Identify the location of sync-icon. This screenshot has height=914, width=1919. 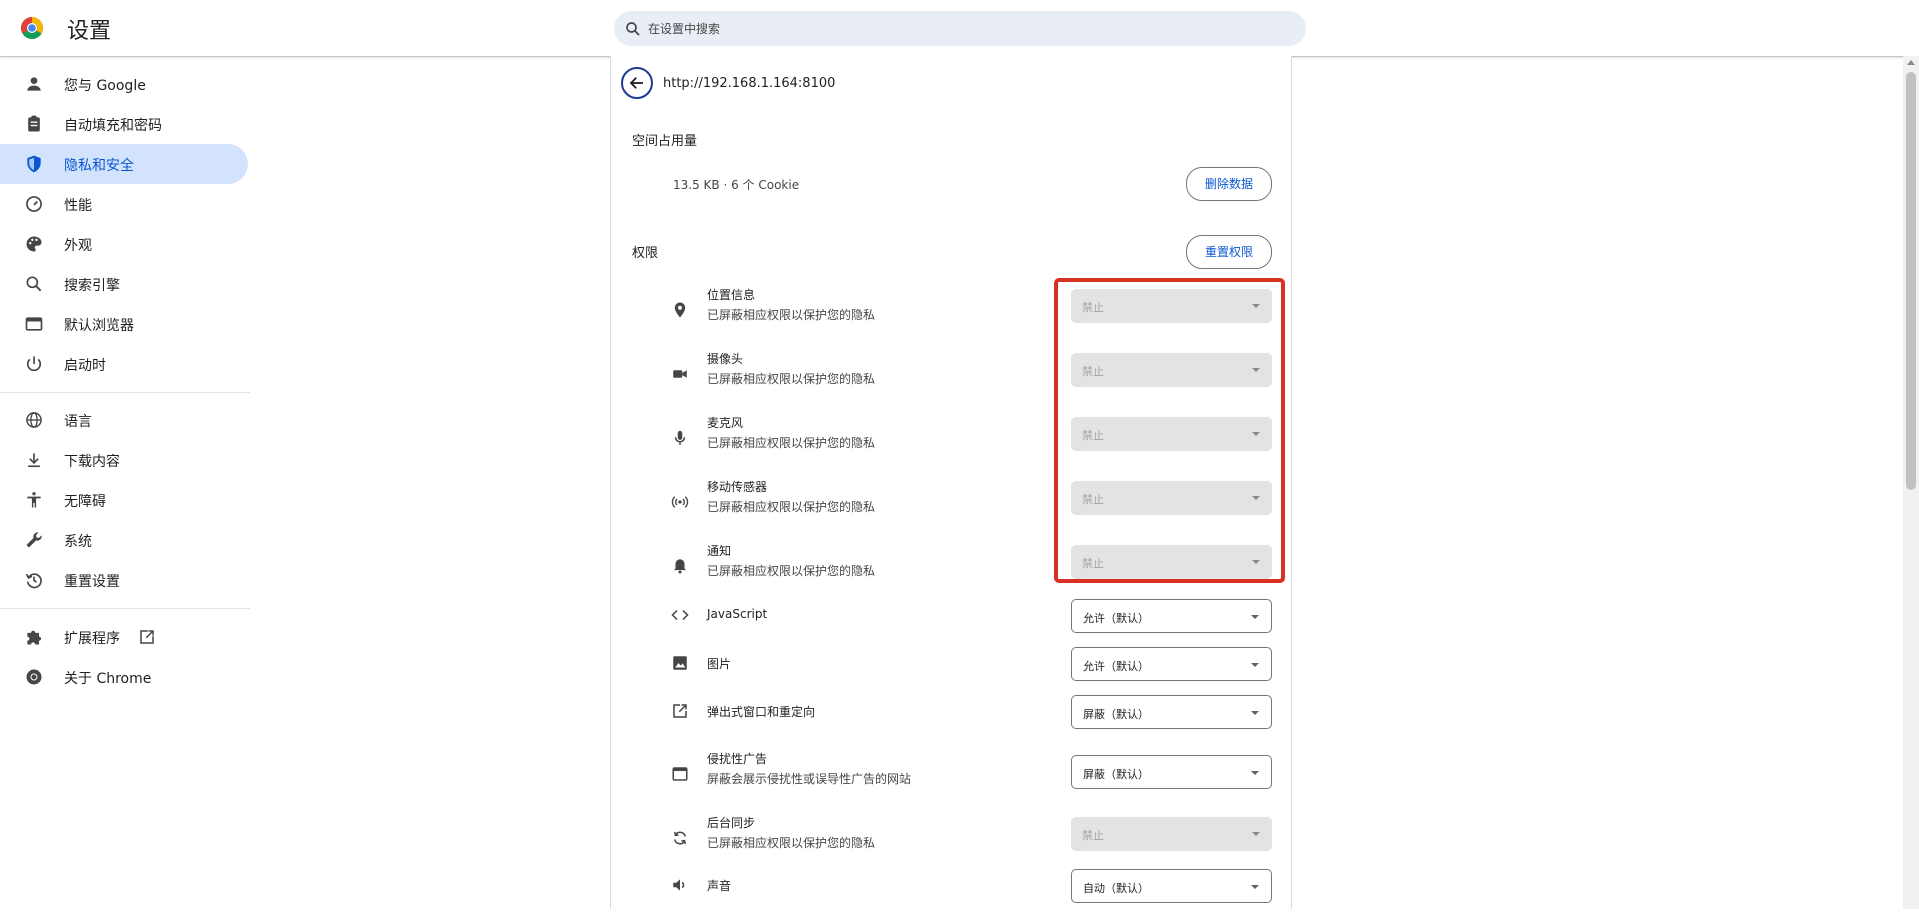
(680, 838).